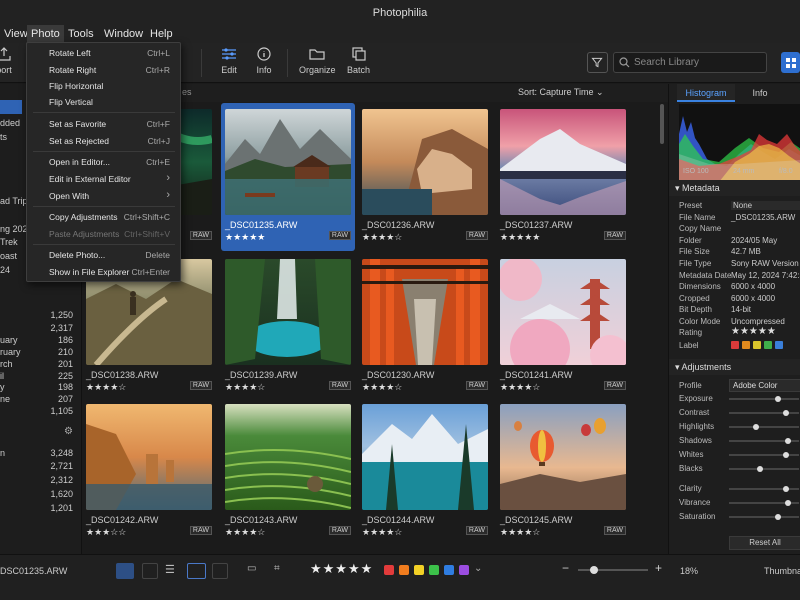 The width and height of the screenshot is (800, 600). I want to click on zoom-out-button: −, so click(565, 568).